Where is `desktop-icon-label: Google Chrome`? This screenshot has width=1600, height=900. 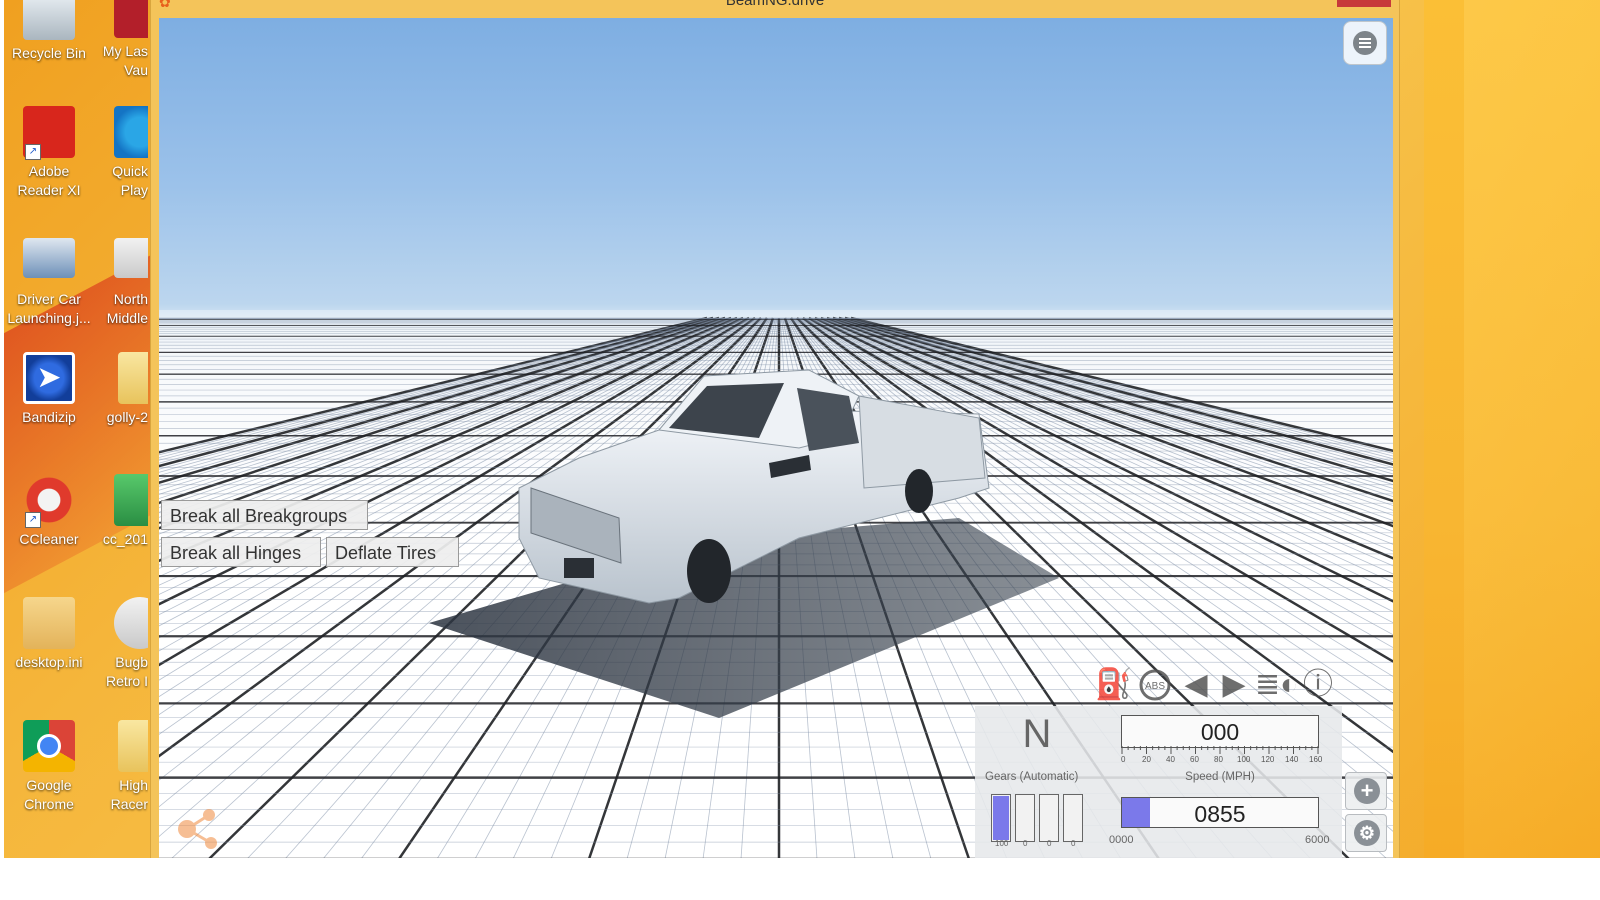 desktop-icon-label: Google Chrome is located at coordinates (49, 794).